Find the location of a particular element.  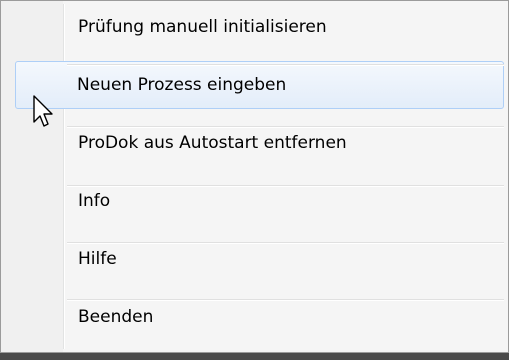

desktop-background is located at coordinates (254, 356).